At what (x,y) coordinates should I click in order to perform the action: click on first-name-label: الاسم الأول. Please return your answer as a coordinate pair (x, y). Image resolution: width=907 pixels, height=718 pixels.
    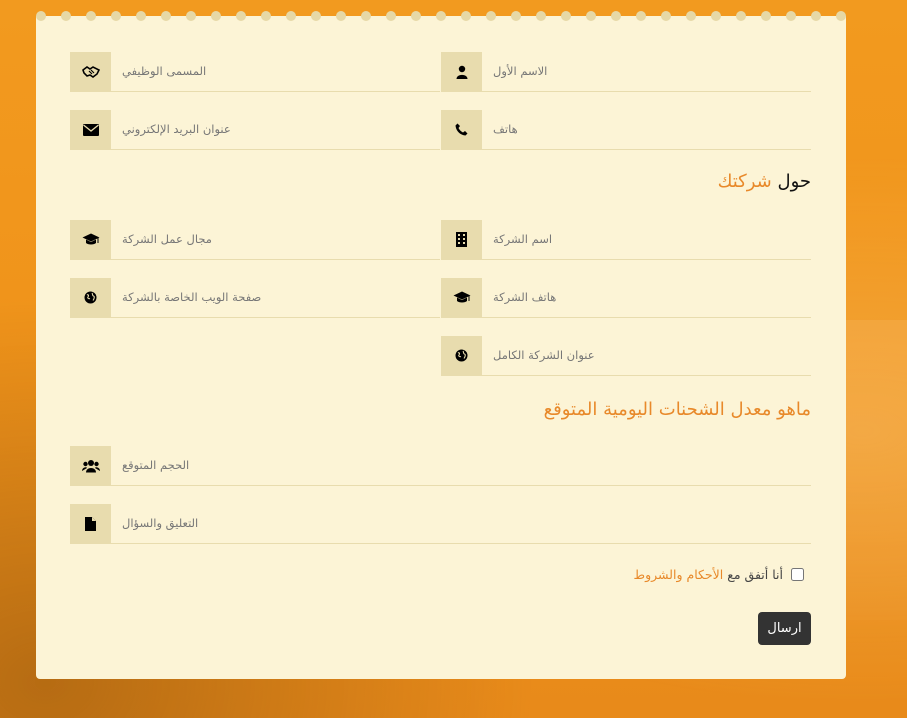
    Looking at the image, I should click on (520, 71).